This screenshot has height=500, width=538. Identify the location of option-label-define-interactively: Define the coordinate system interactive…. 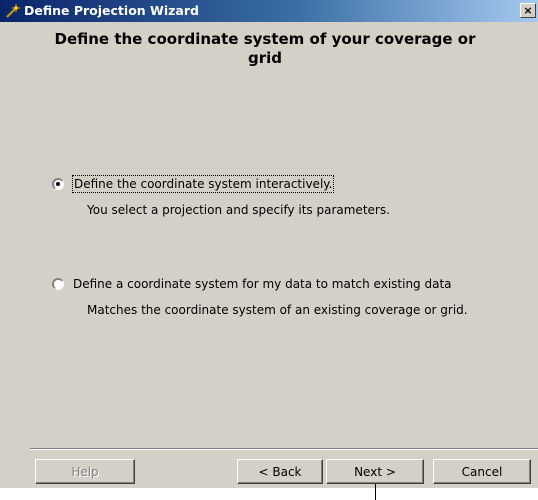
(203, 184).